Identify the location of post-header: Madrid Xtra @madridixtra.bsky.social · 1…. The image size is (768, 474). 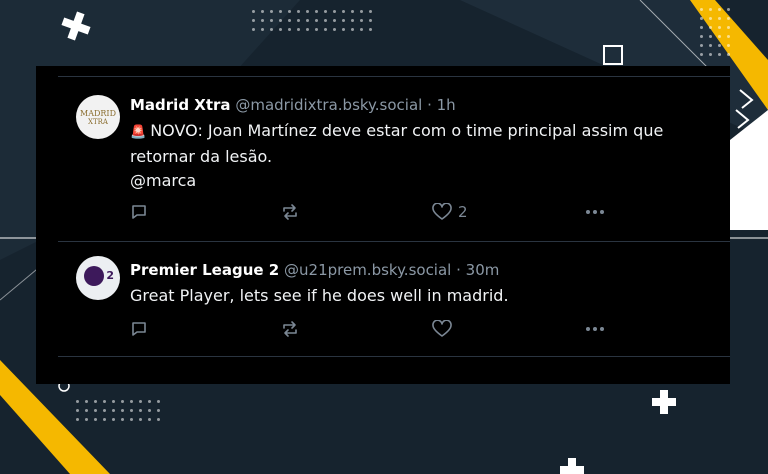
(421, 105).